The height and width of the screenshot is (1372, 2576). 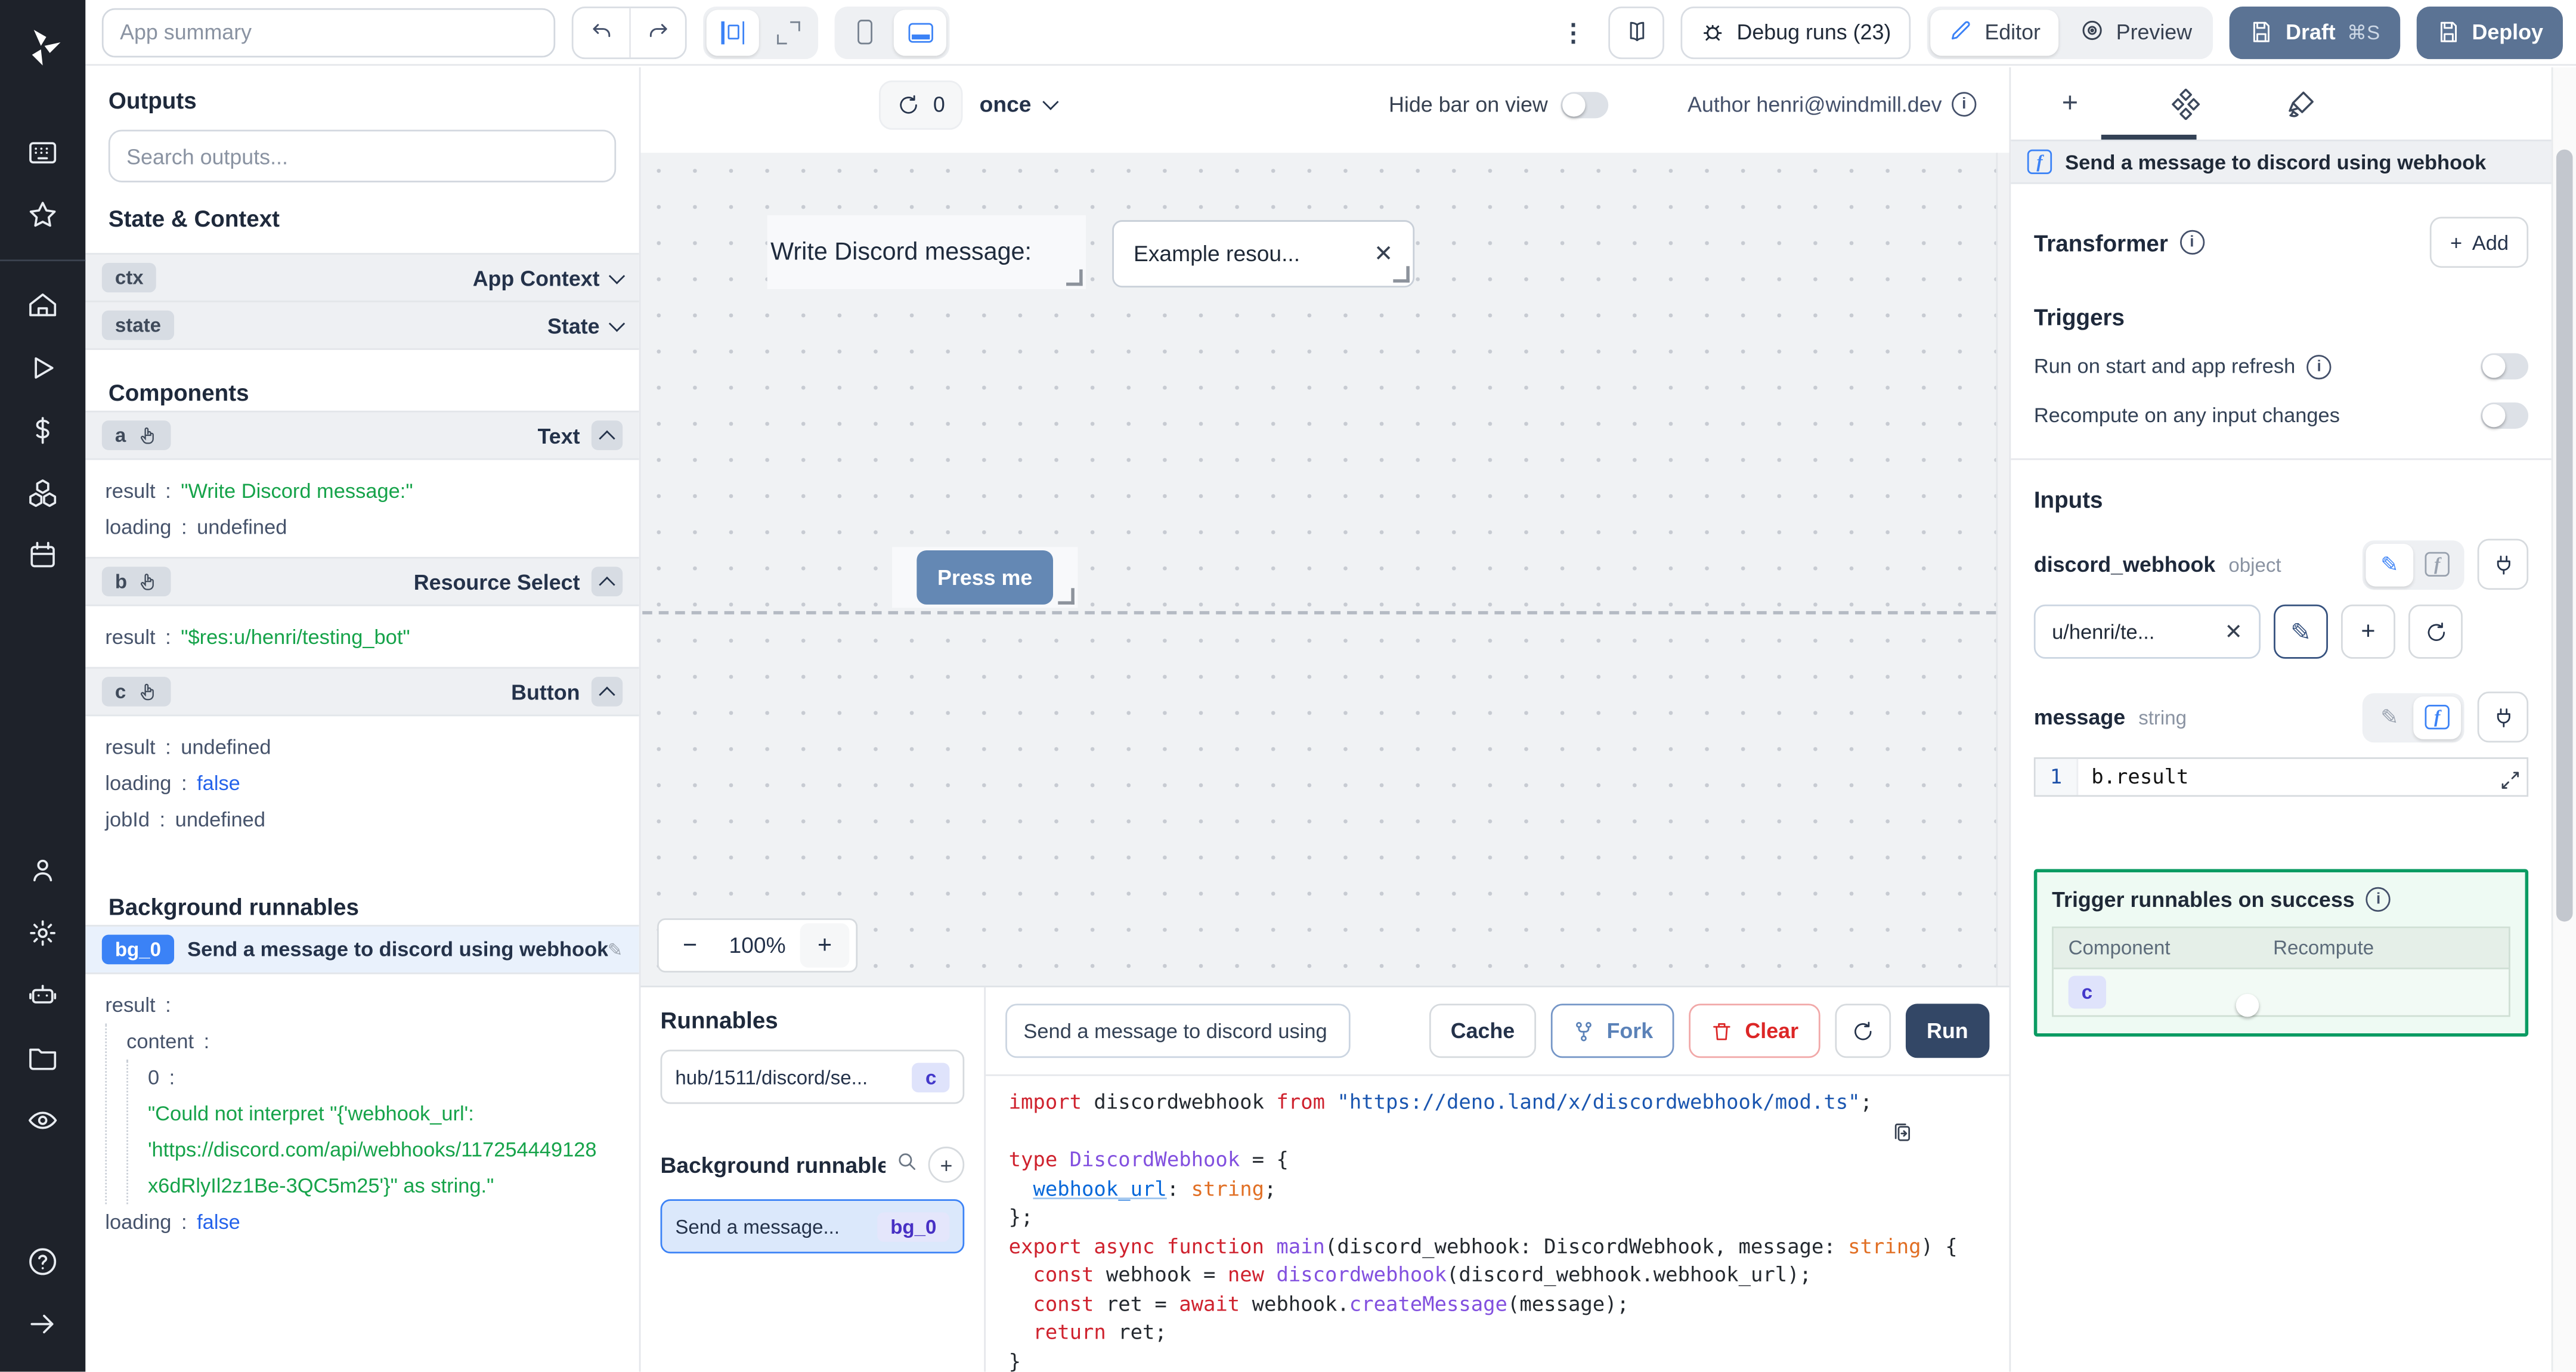 I want to click on audit-eye-icon, so click(x=43, y=1120).